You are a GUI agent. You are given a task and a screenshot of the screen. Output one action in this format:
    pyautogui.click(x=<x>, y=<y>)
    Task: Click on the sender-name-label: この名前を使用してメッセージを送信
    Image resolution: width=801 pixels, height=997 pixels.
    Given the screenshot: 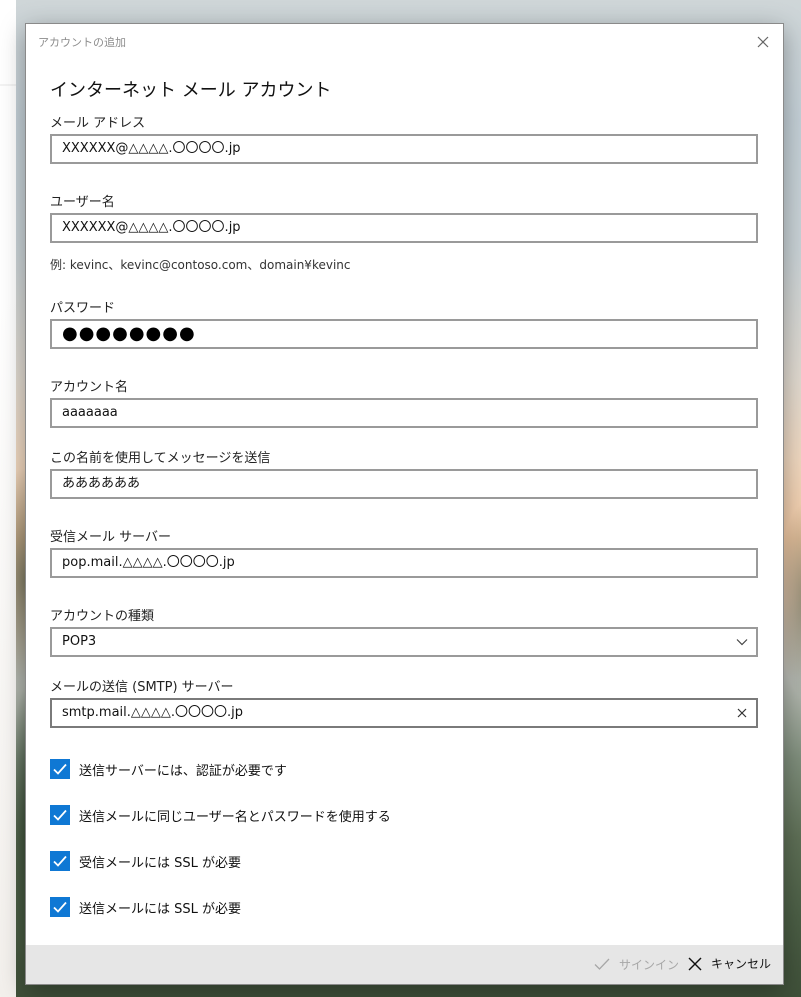 What is the action you would take?
    pyautogui.click(x=160, y=458)
    